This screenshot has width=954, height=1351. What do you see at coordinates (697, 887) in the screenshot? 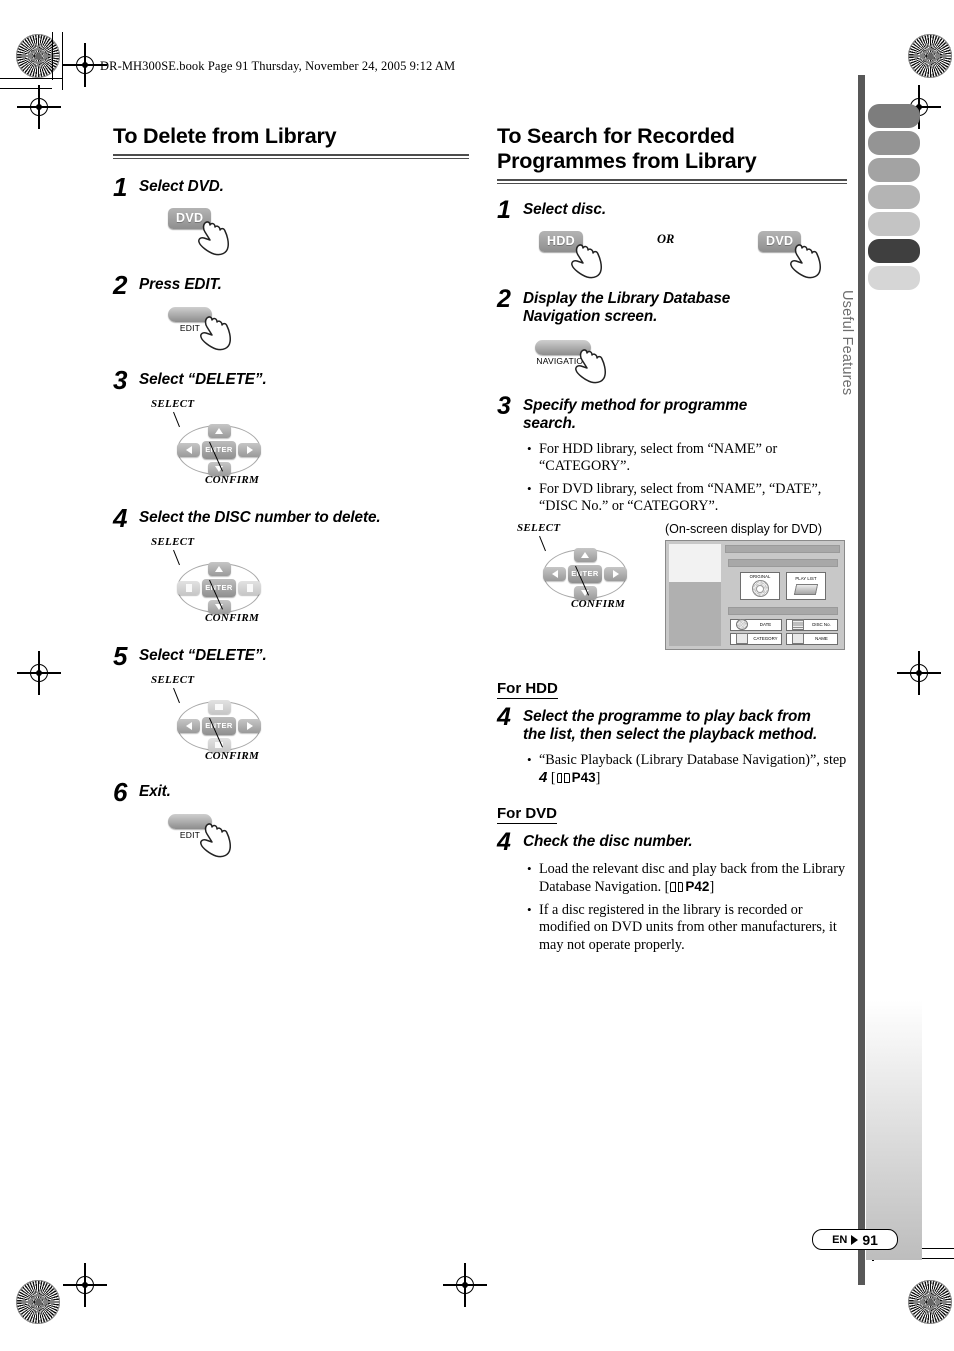
I see `page-reference: P42` at bounding box center [697, 887].